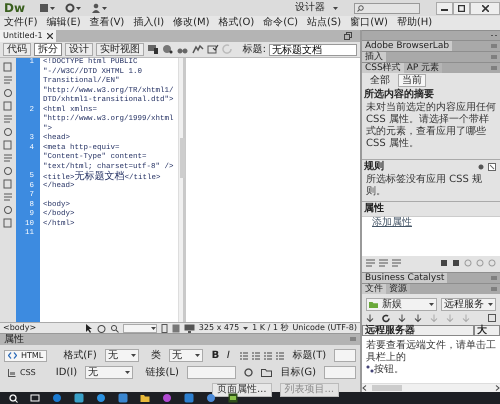 The height and width of the screenshot is (404, 500). Describe the element at coordinates (139, 328) in the screenshot. I see `zoom-dropdown` at that location.